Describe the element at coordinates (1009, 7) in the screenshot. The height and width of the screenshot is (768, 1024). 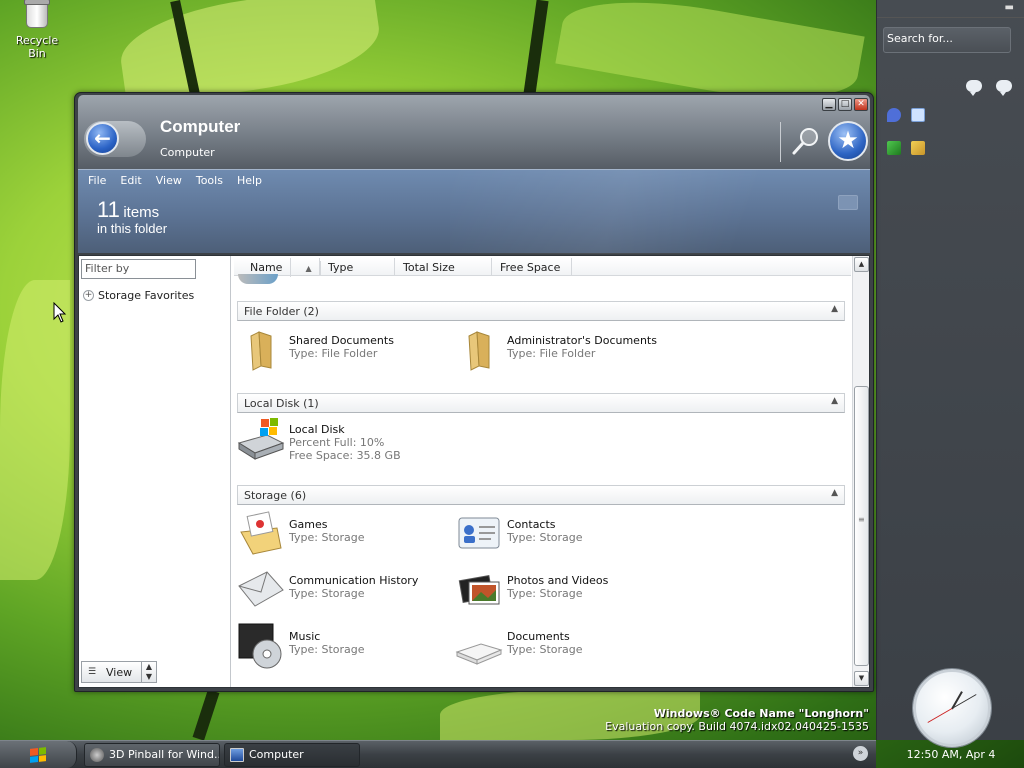
I see `sidebar-collapse-icon: ▬` at that location.